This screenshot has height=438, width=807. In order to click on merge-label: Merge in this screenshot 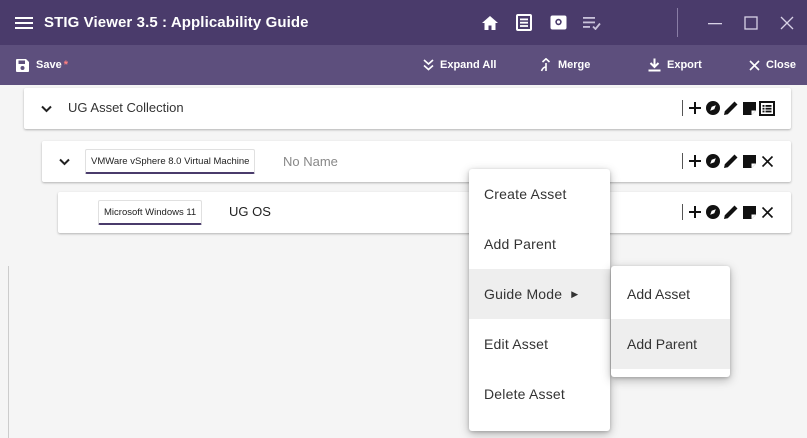, I will do `click(574, 65)`.